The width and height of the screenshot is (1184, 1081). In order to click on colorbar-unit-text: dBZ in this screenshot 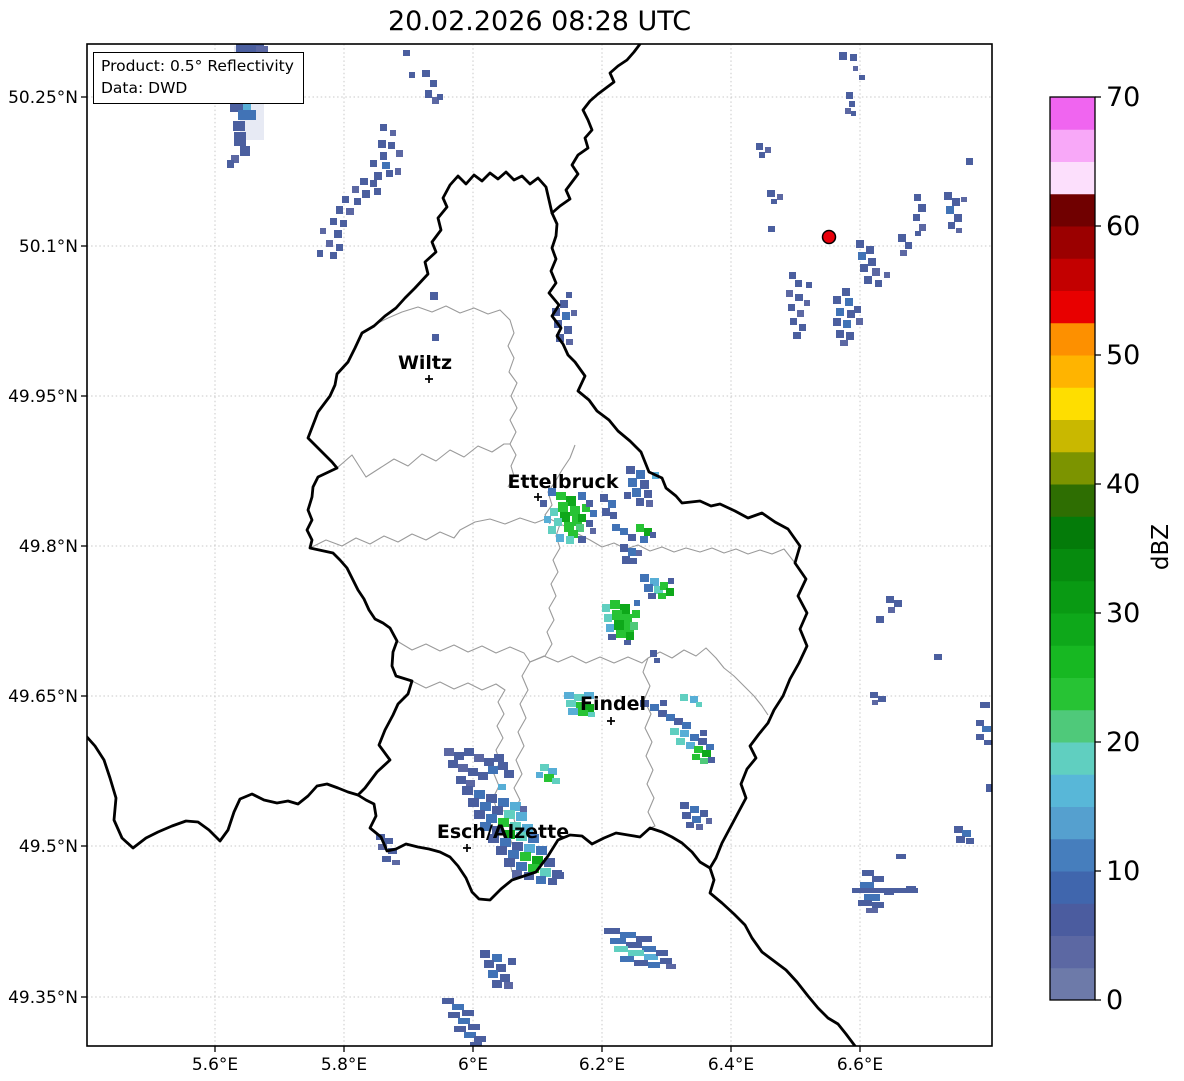, I will do `click(1161, 547)`.